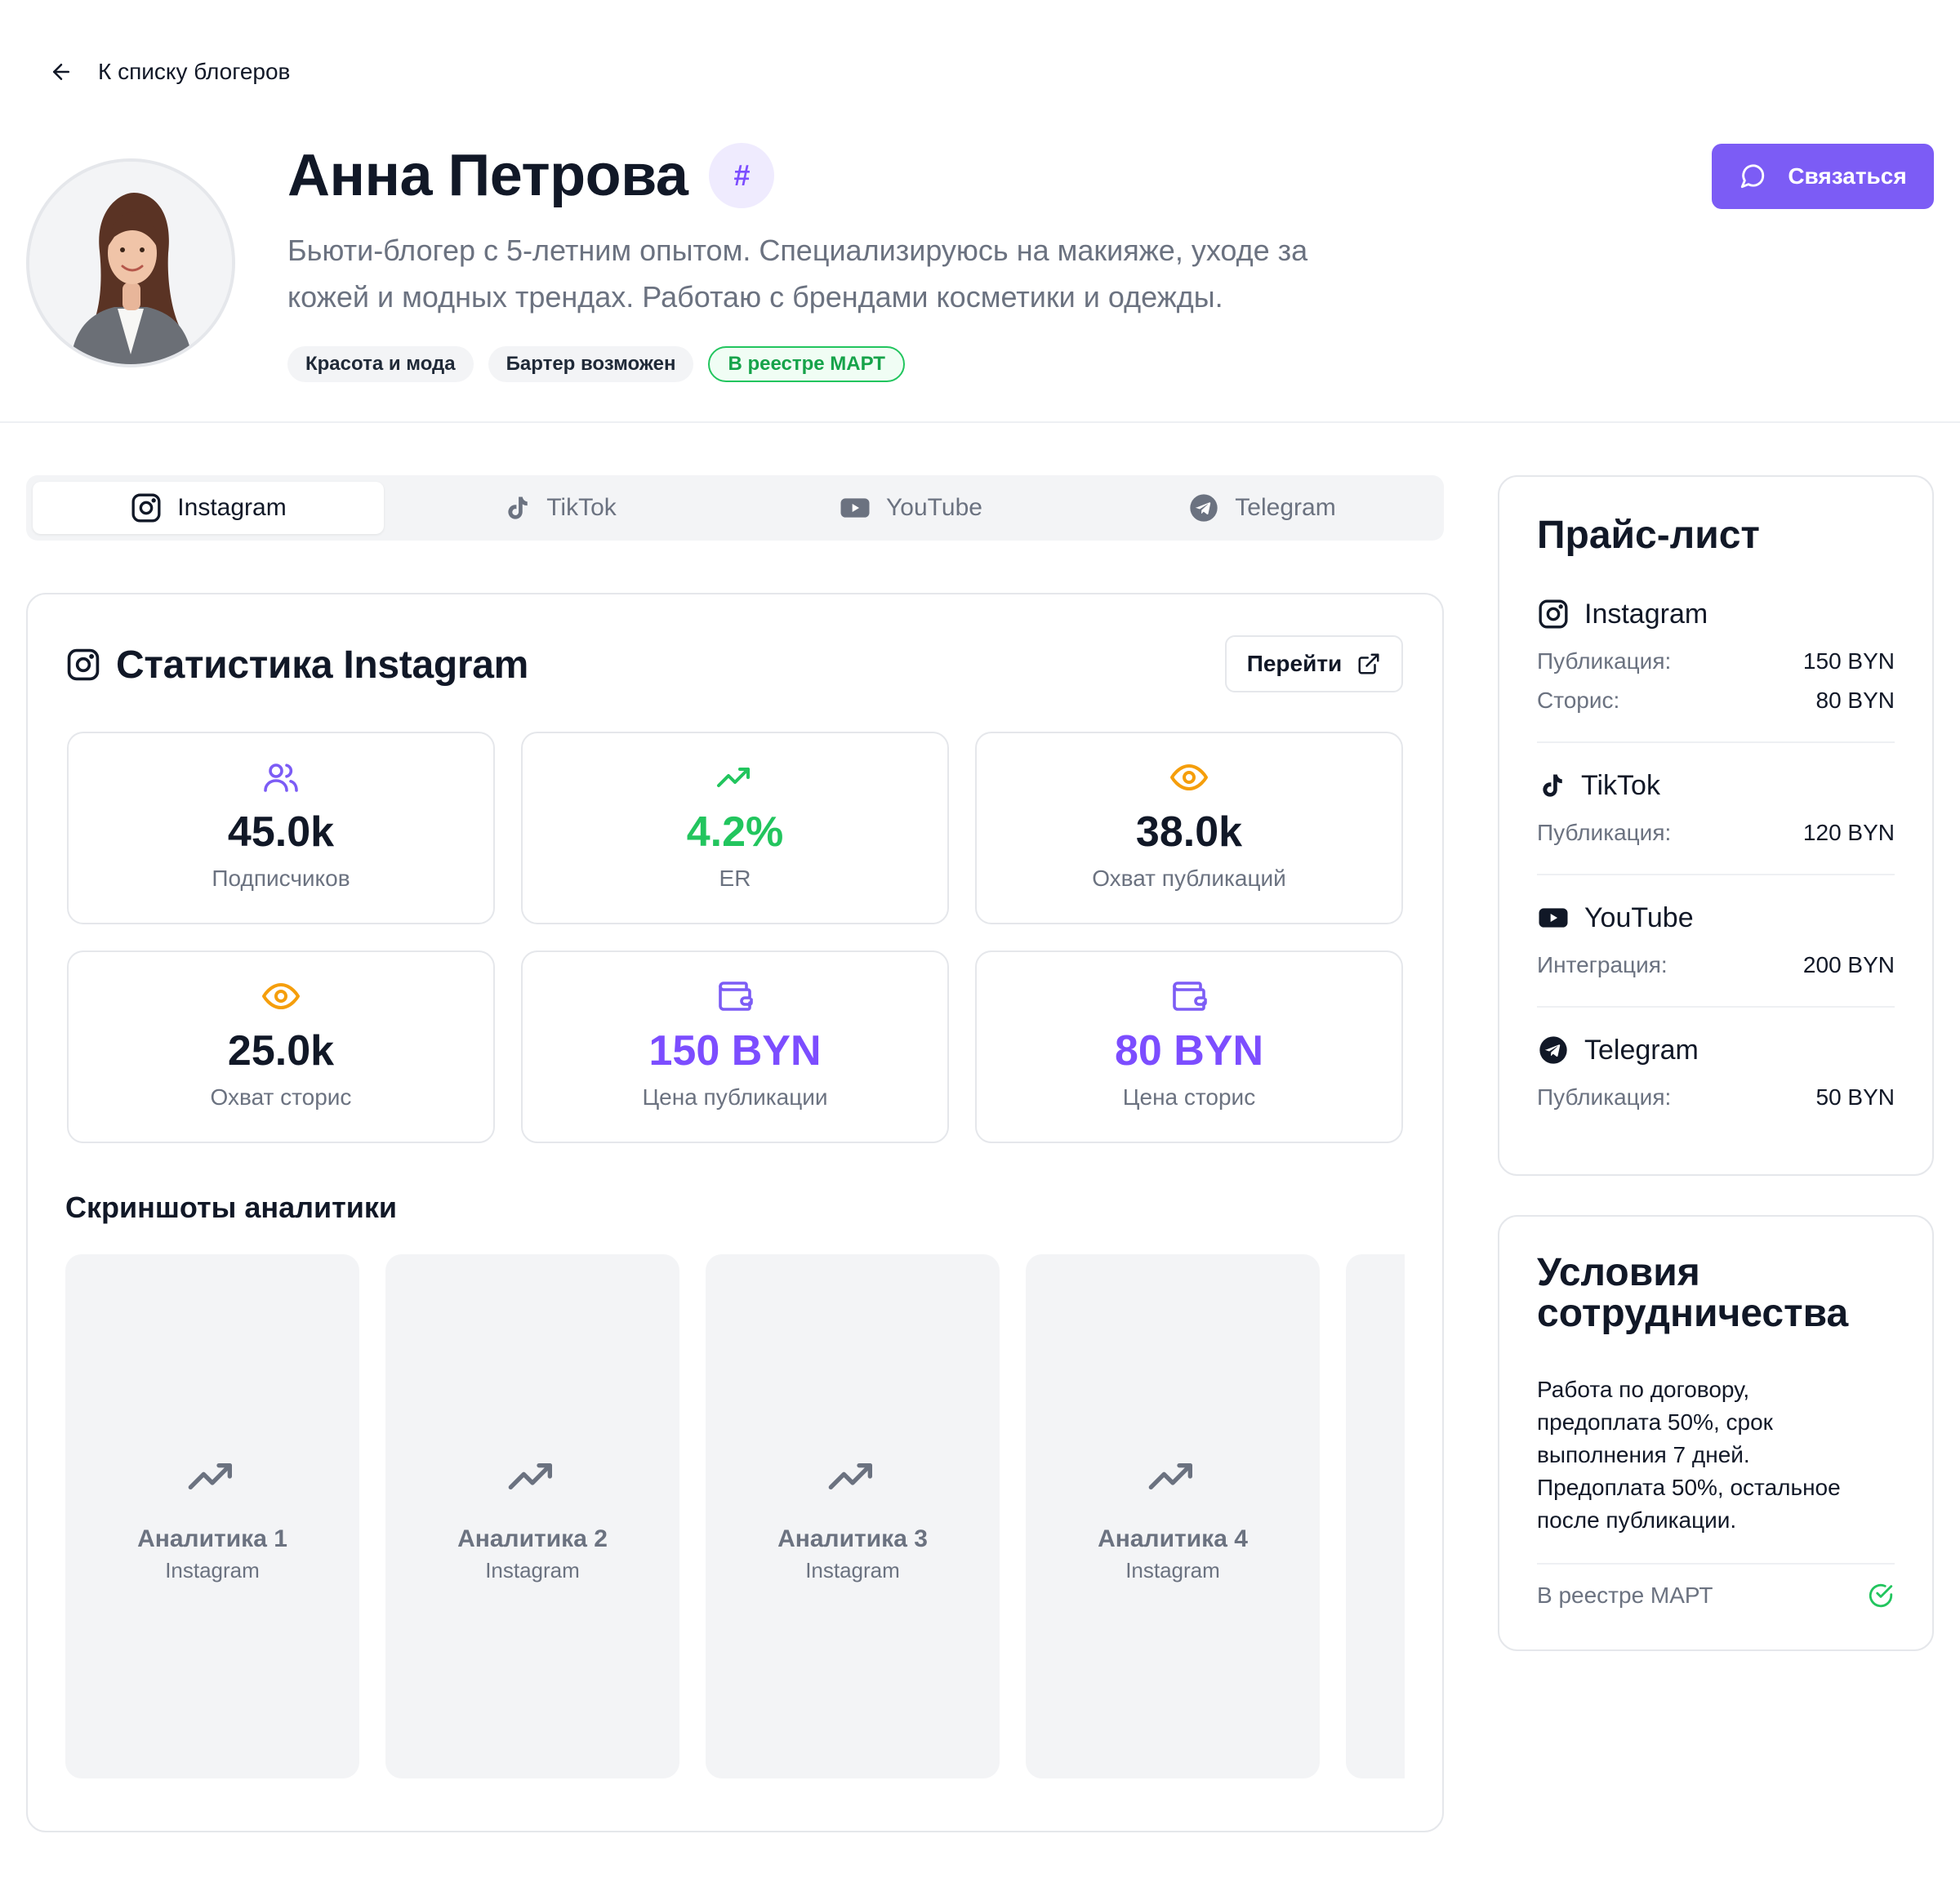  Describe the element at coordinates (735, 1097) in the screenshot. I see `metric-label: Цена публикации` at that location.